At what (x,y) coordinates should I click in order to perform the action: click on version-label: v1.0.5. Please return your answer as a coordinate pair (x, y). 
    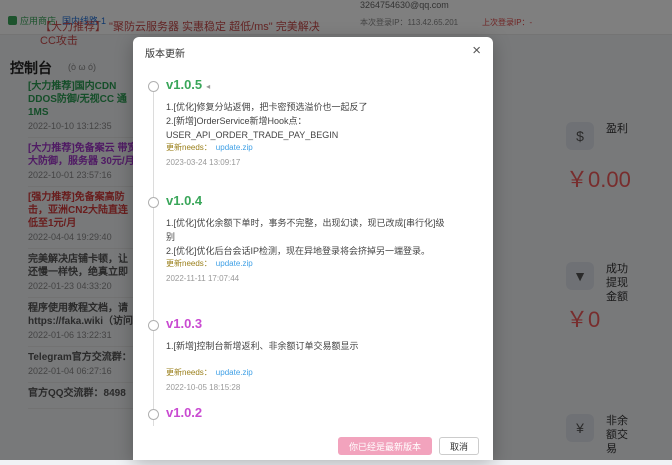
    Looking at the image, I should click on (184, 84).